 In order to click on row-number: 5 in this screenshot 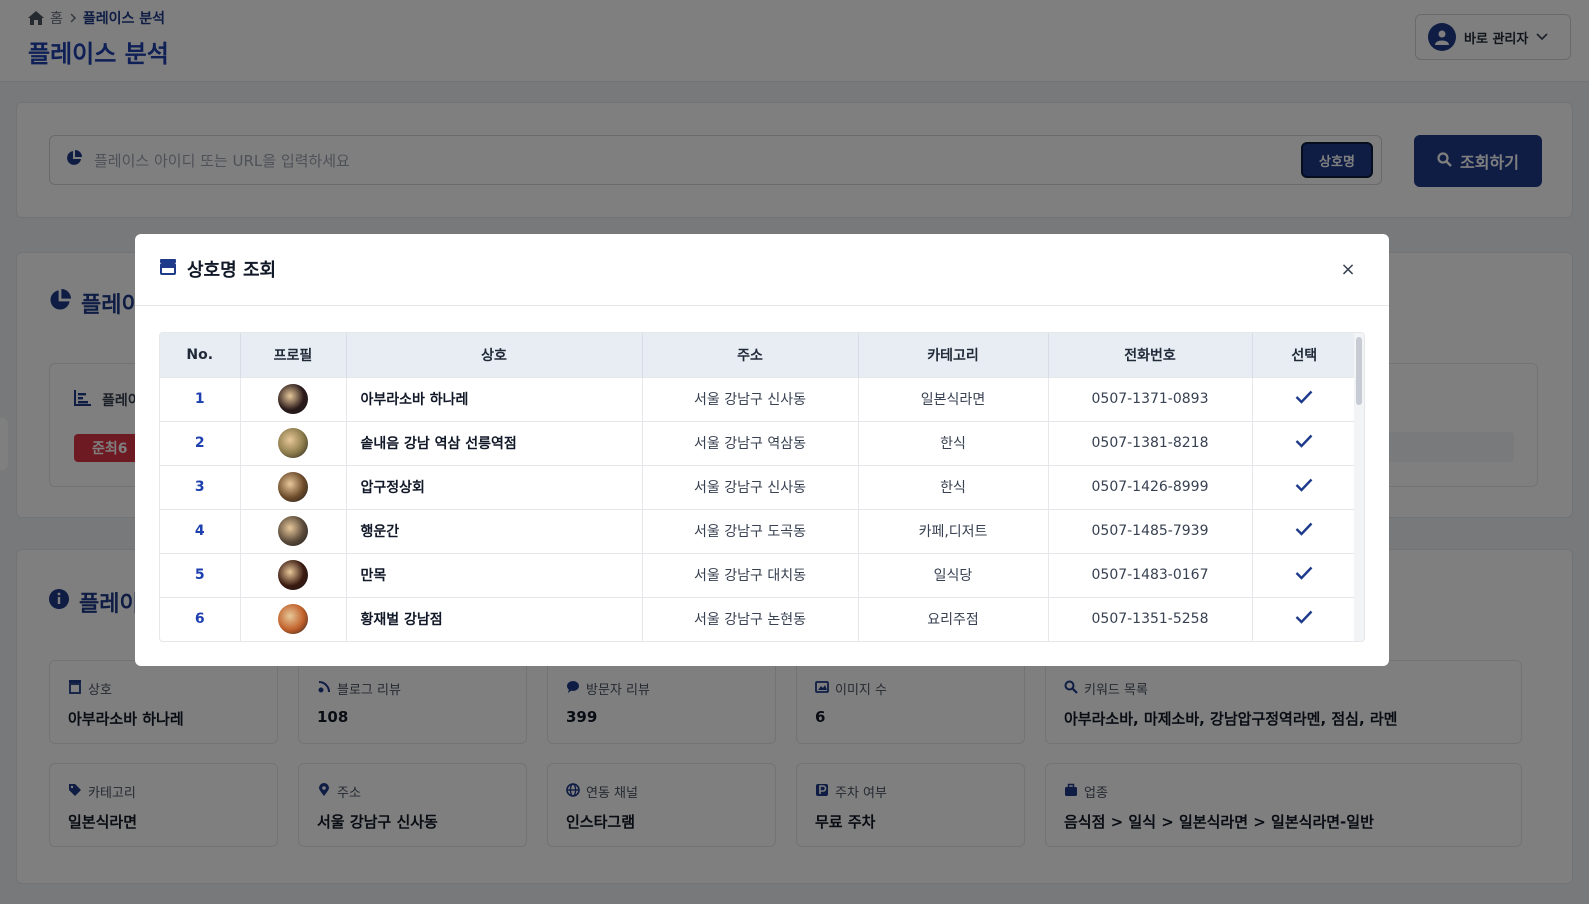, I will do `click(200, 575)`.